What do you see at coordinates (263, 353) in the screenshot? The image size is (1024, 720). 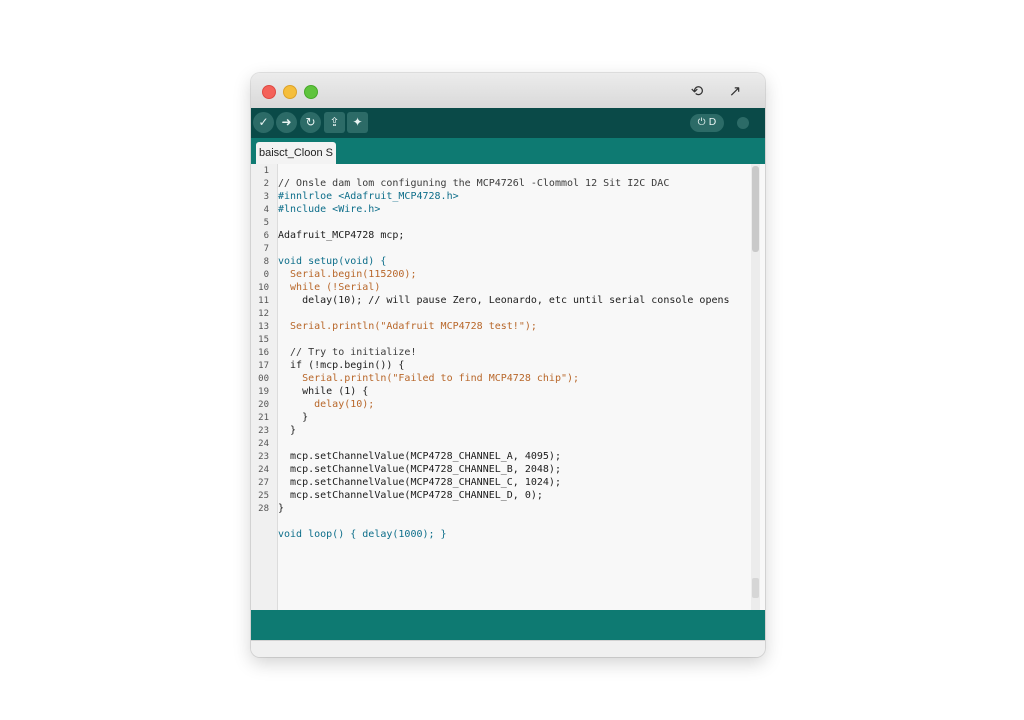 I see `line-number: 16` at bounding box center [263, 353].